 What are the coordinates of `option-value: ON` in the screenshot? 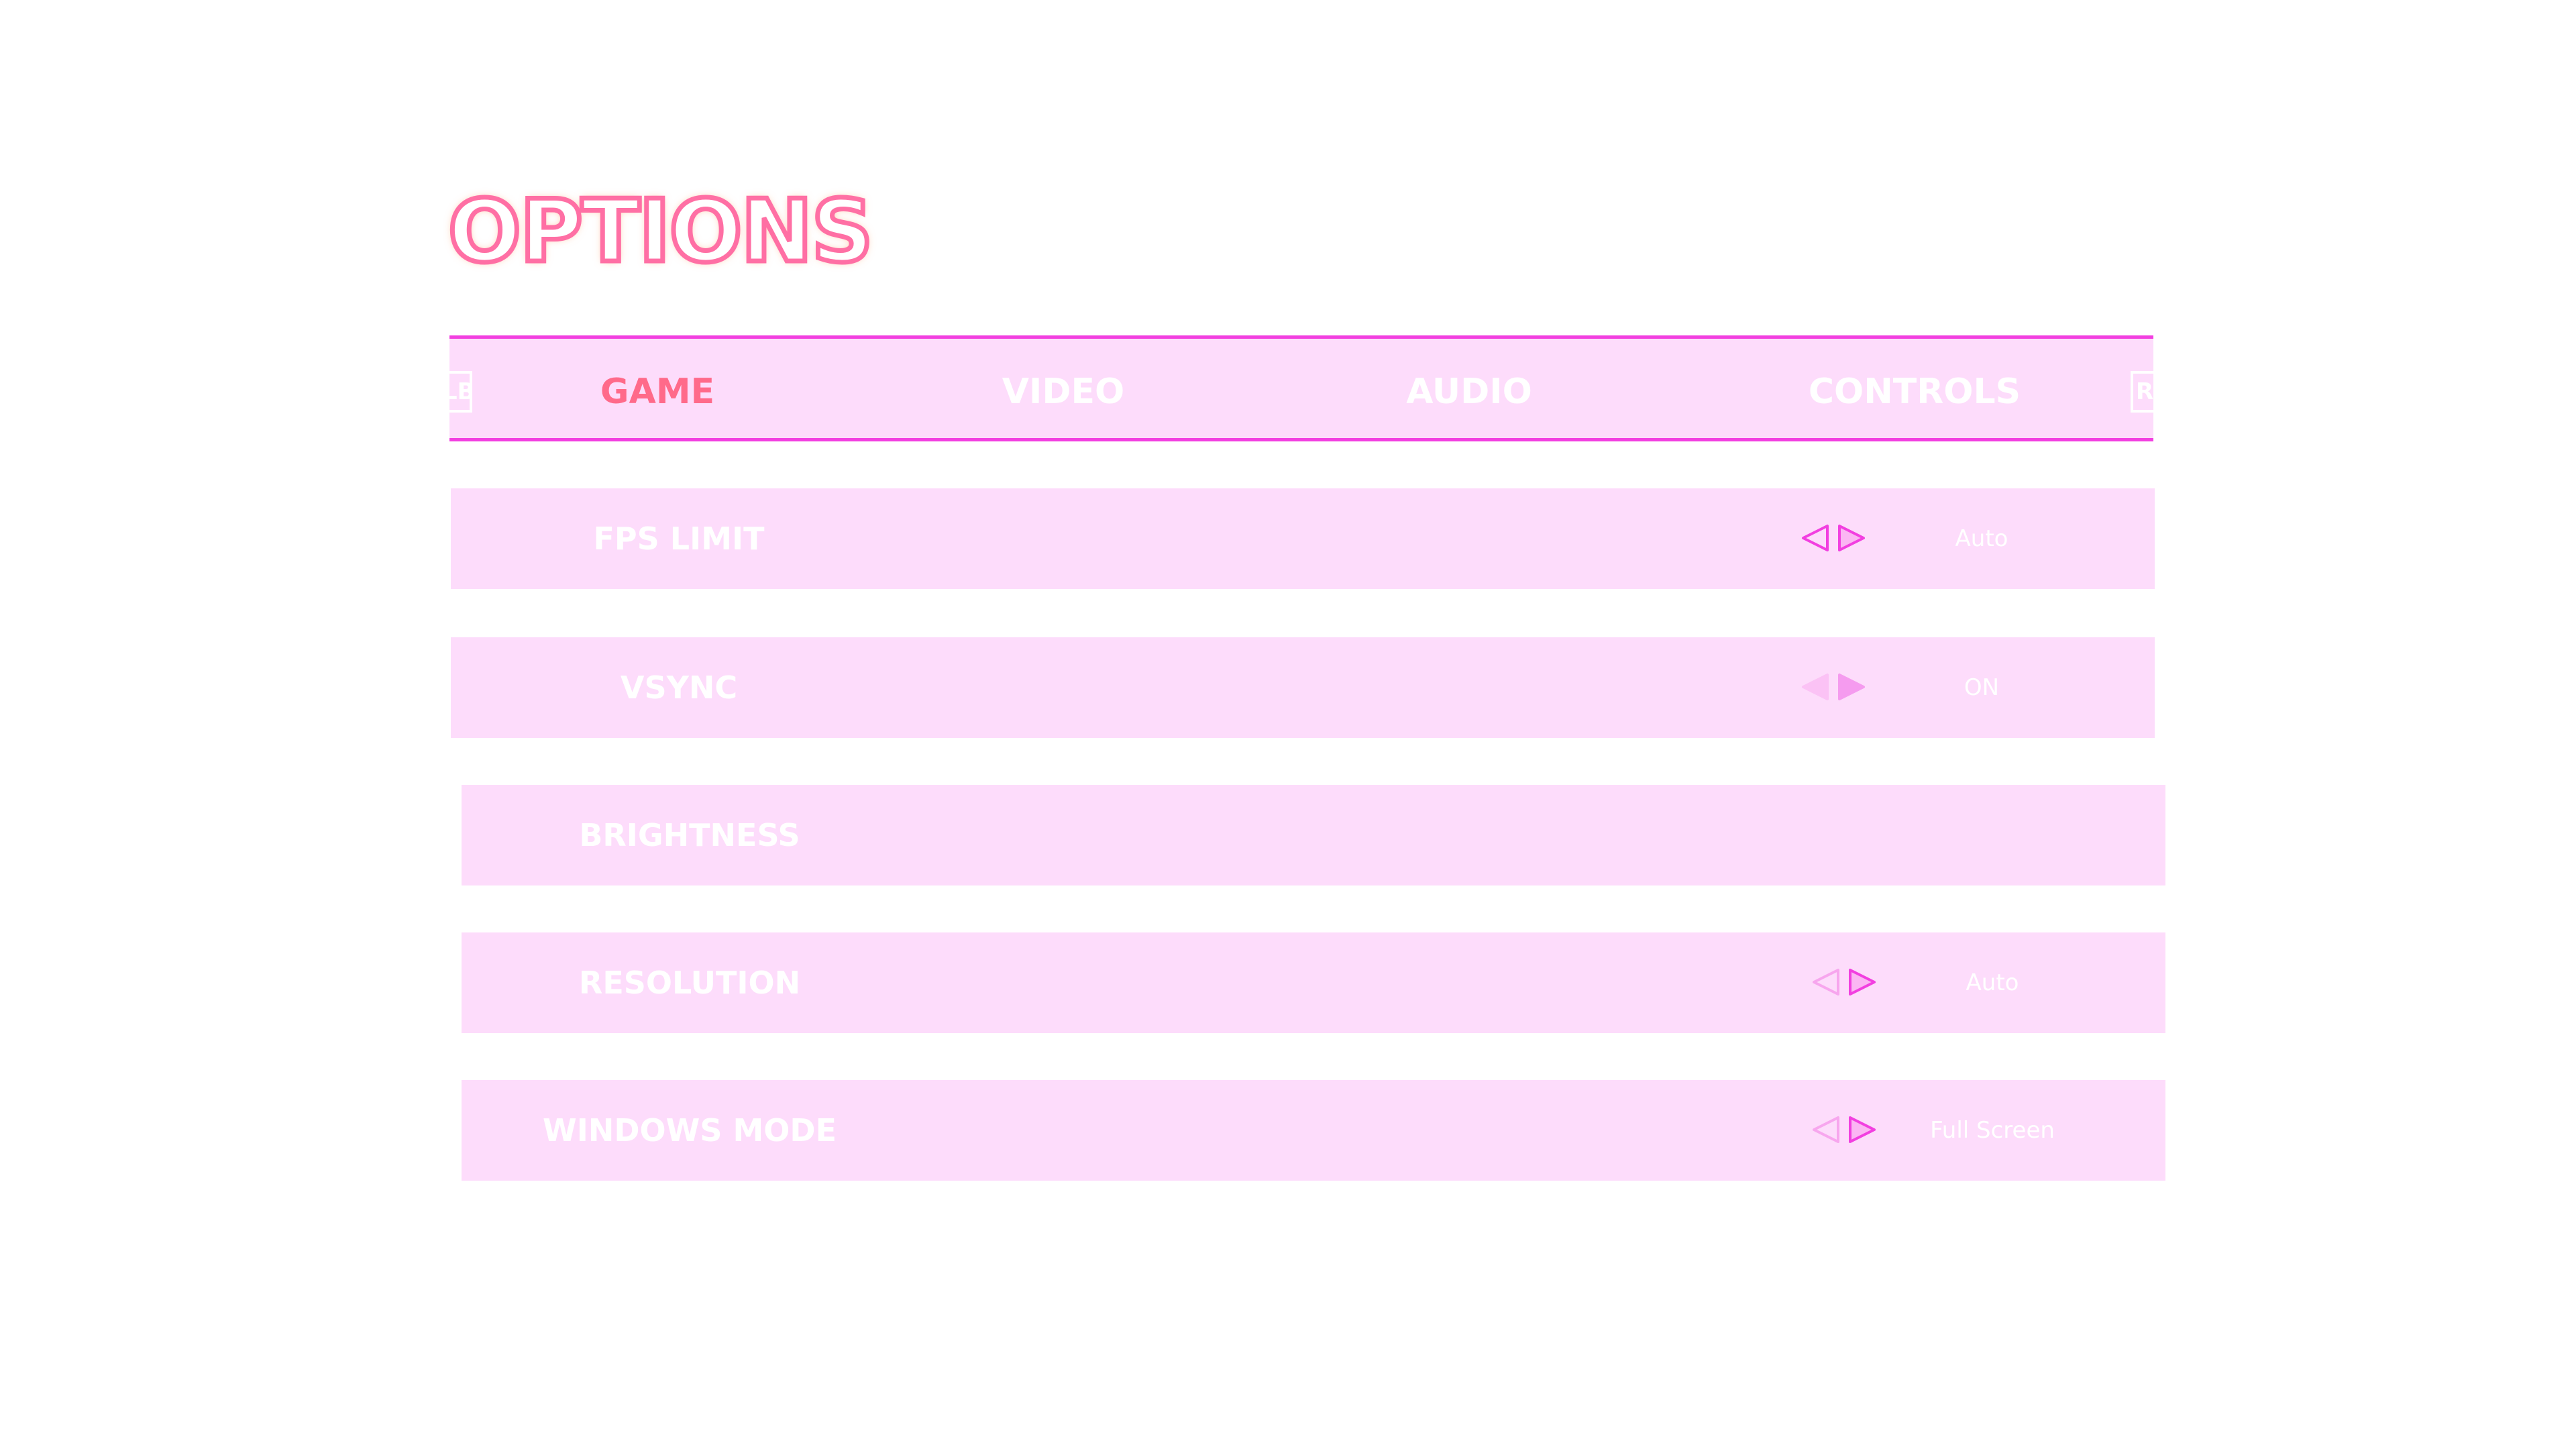 It's located at (1981, 687).